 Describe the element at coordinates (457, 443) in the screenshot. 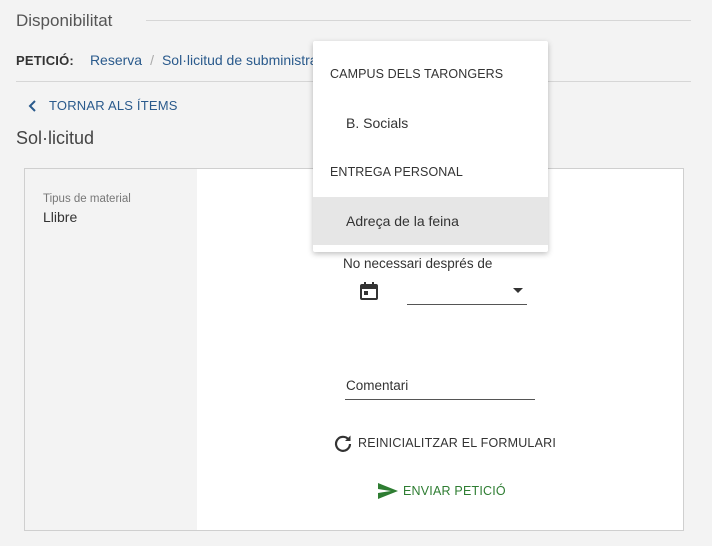

I see `reset-label: REINICIALITZAR EL FORMULARI` at that location.